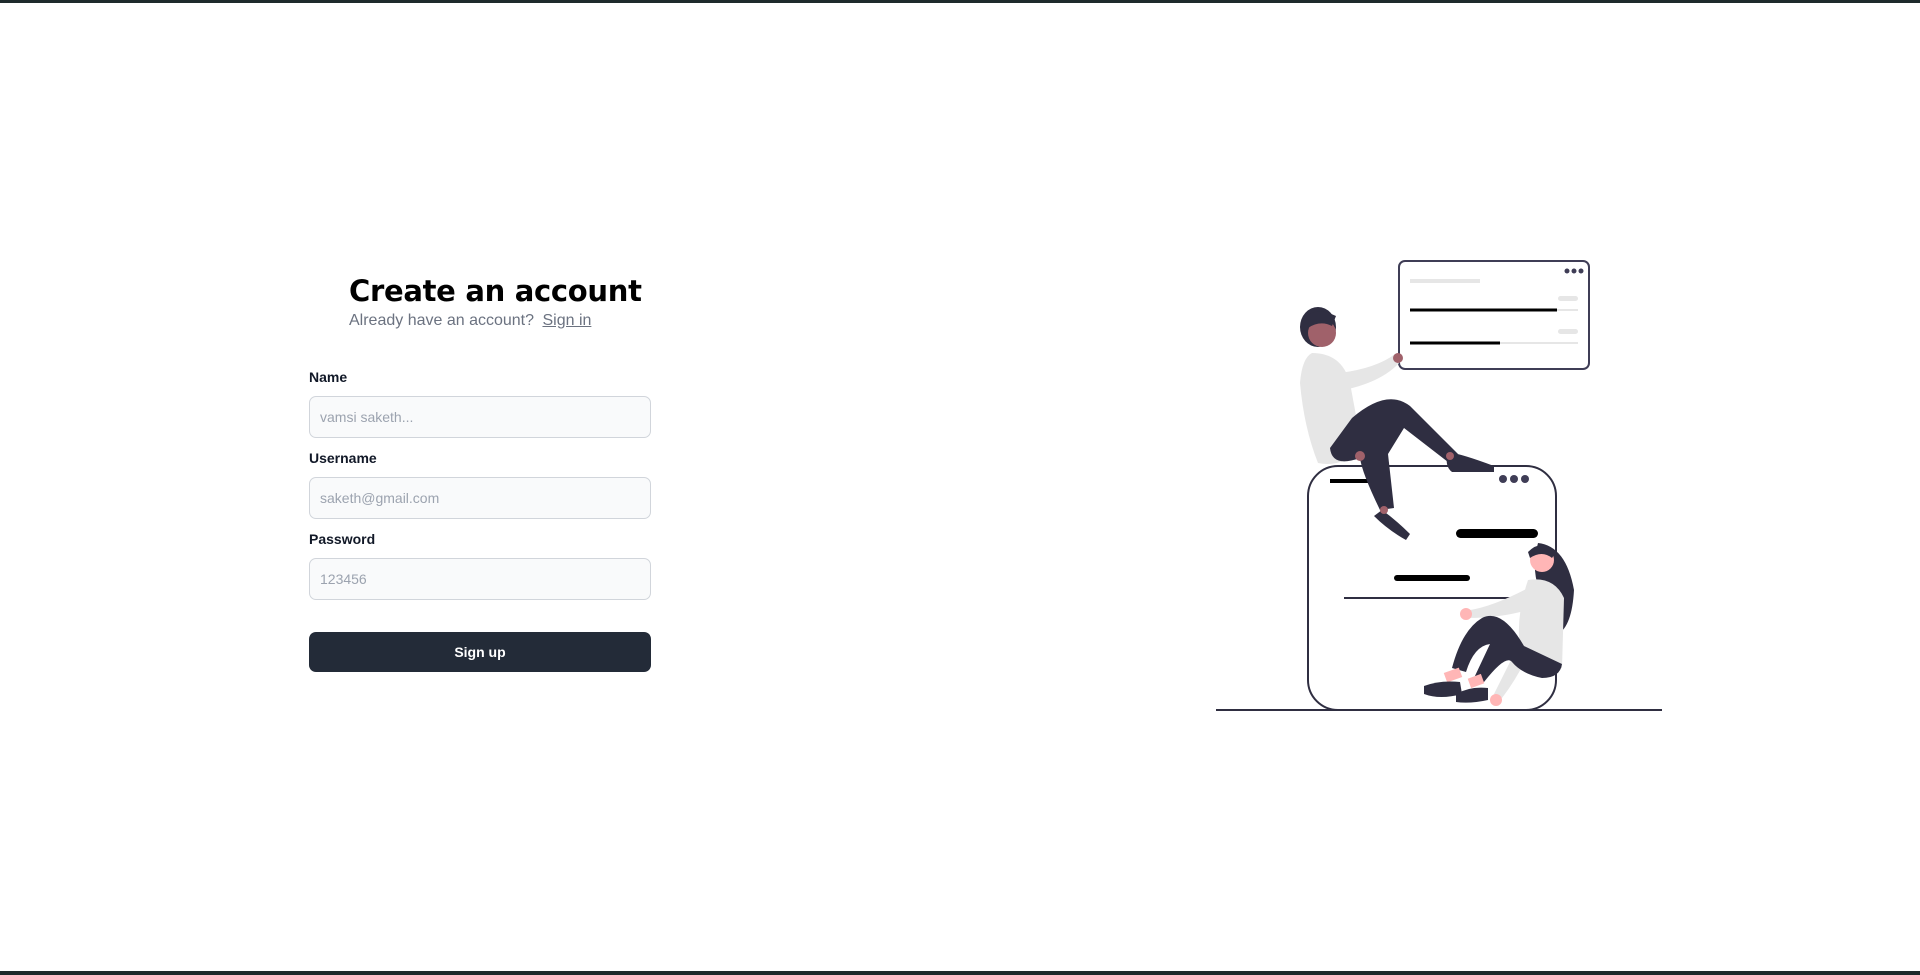  Describe the element at coordinates (328, 377) in the screenshot. I see `name-label: Name` at that location.